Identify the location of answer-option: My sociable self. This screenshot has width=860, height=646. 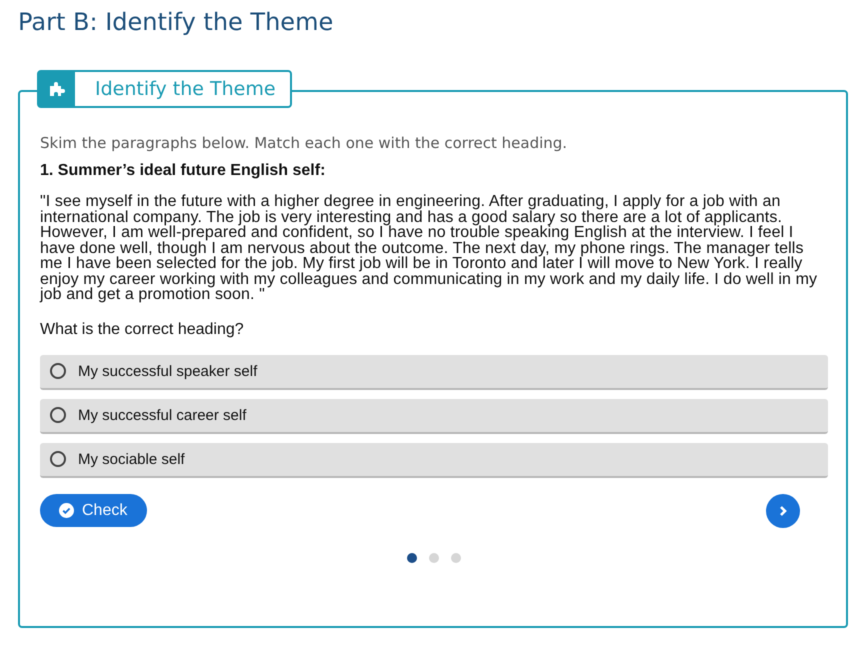
(434, 460).